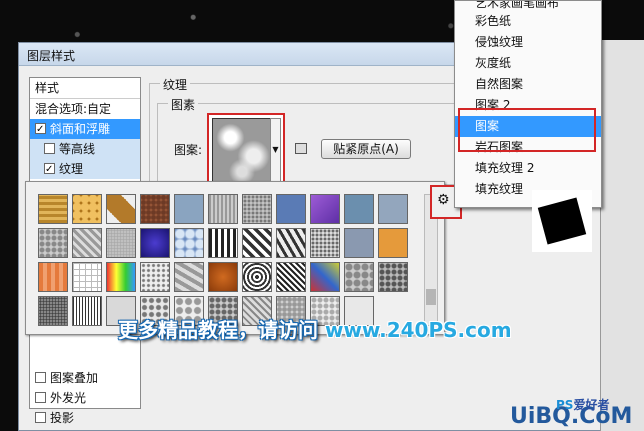 This screenshot has height=431, width=644. I want to click on snap-to-origin-button: 贴紧原点(A), so click(366, 149).